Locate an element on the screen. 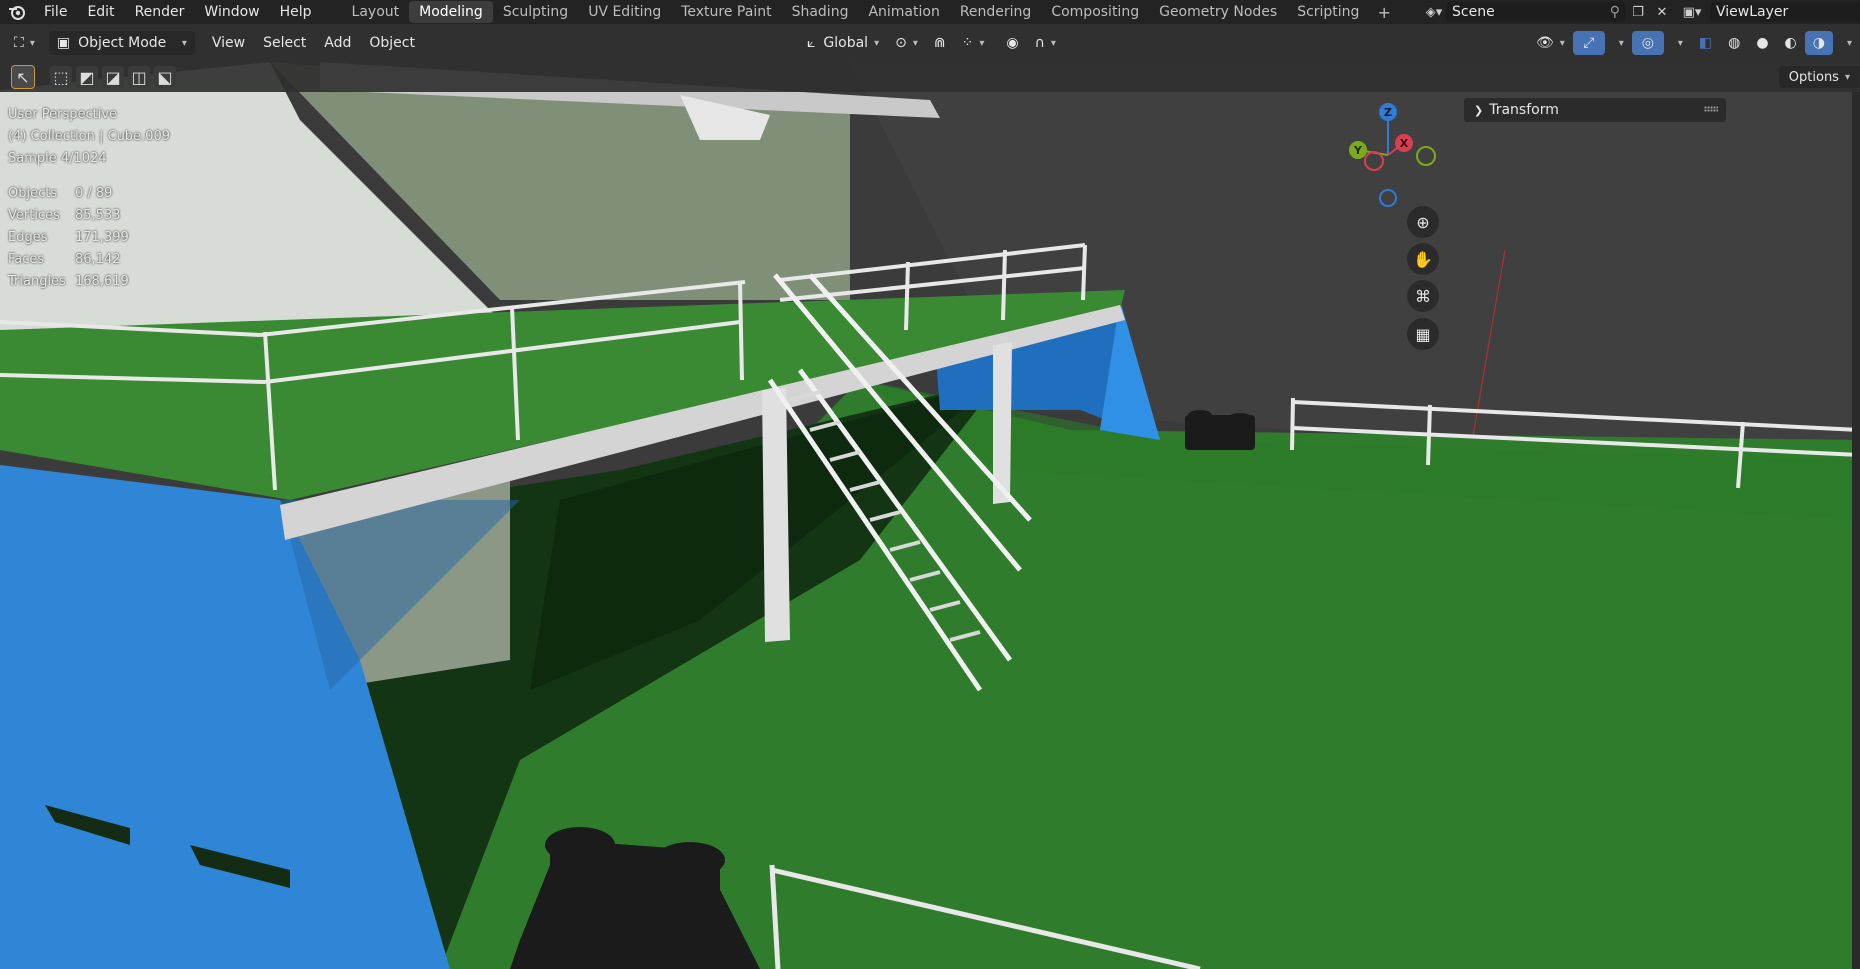 Image resolution: width=1860 pixels, height=969 pixels. transform-panel-label: Transform is located at coordinates (1524, 110).